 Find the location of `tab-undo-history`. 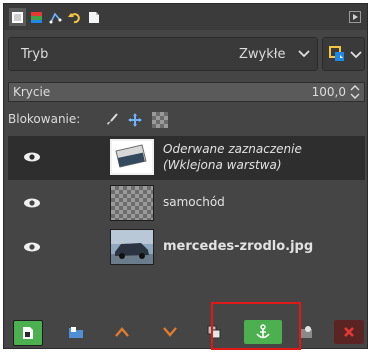

tab-undo-history is located at coordinates (74, 17).